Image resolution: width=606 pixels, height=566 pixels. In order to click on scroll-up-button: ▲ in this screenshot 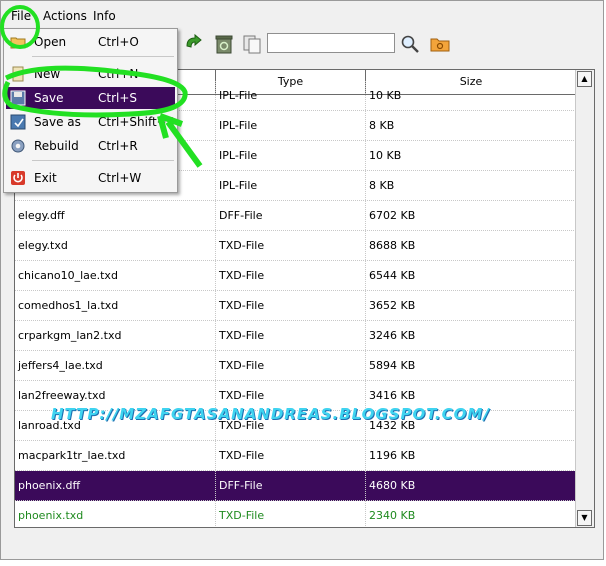, I will do `click(584, 79)`.